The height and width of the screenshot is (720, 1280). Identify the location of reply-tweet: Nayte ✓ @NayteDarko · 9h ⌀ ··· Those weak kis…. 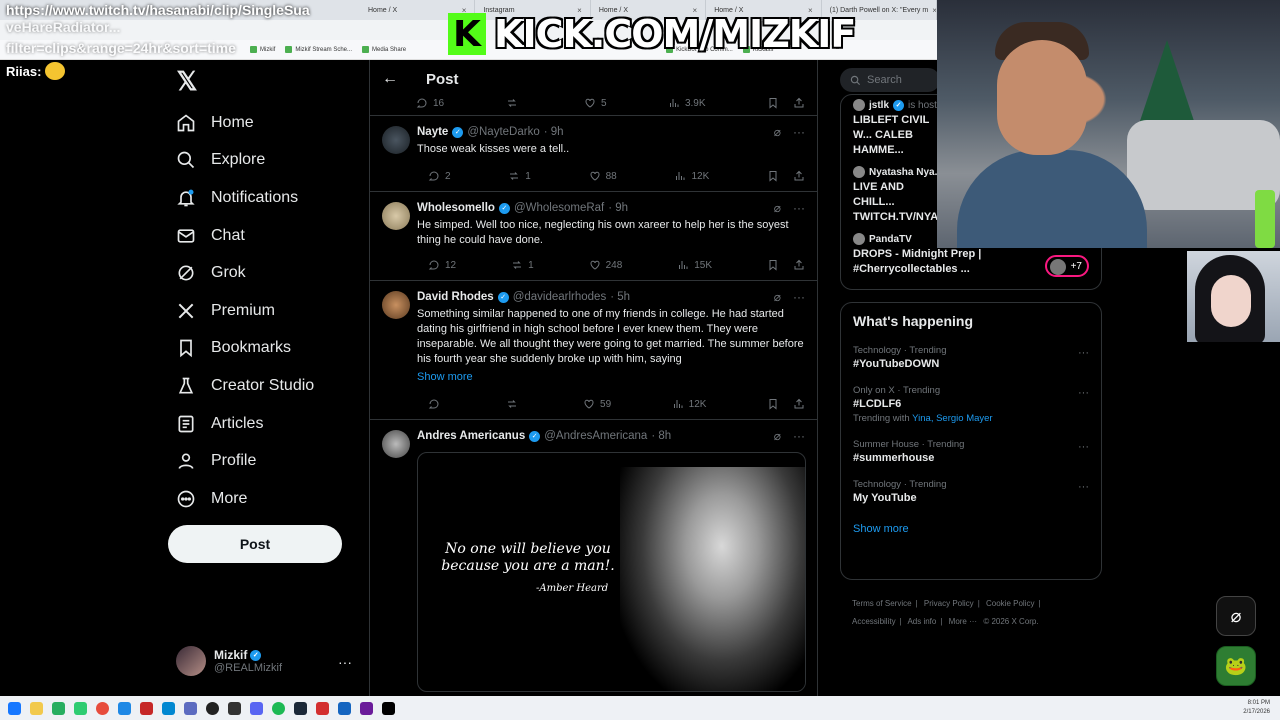
(593, 153).